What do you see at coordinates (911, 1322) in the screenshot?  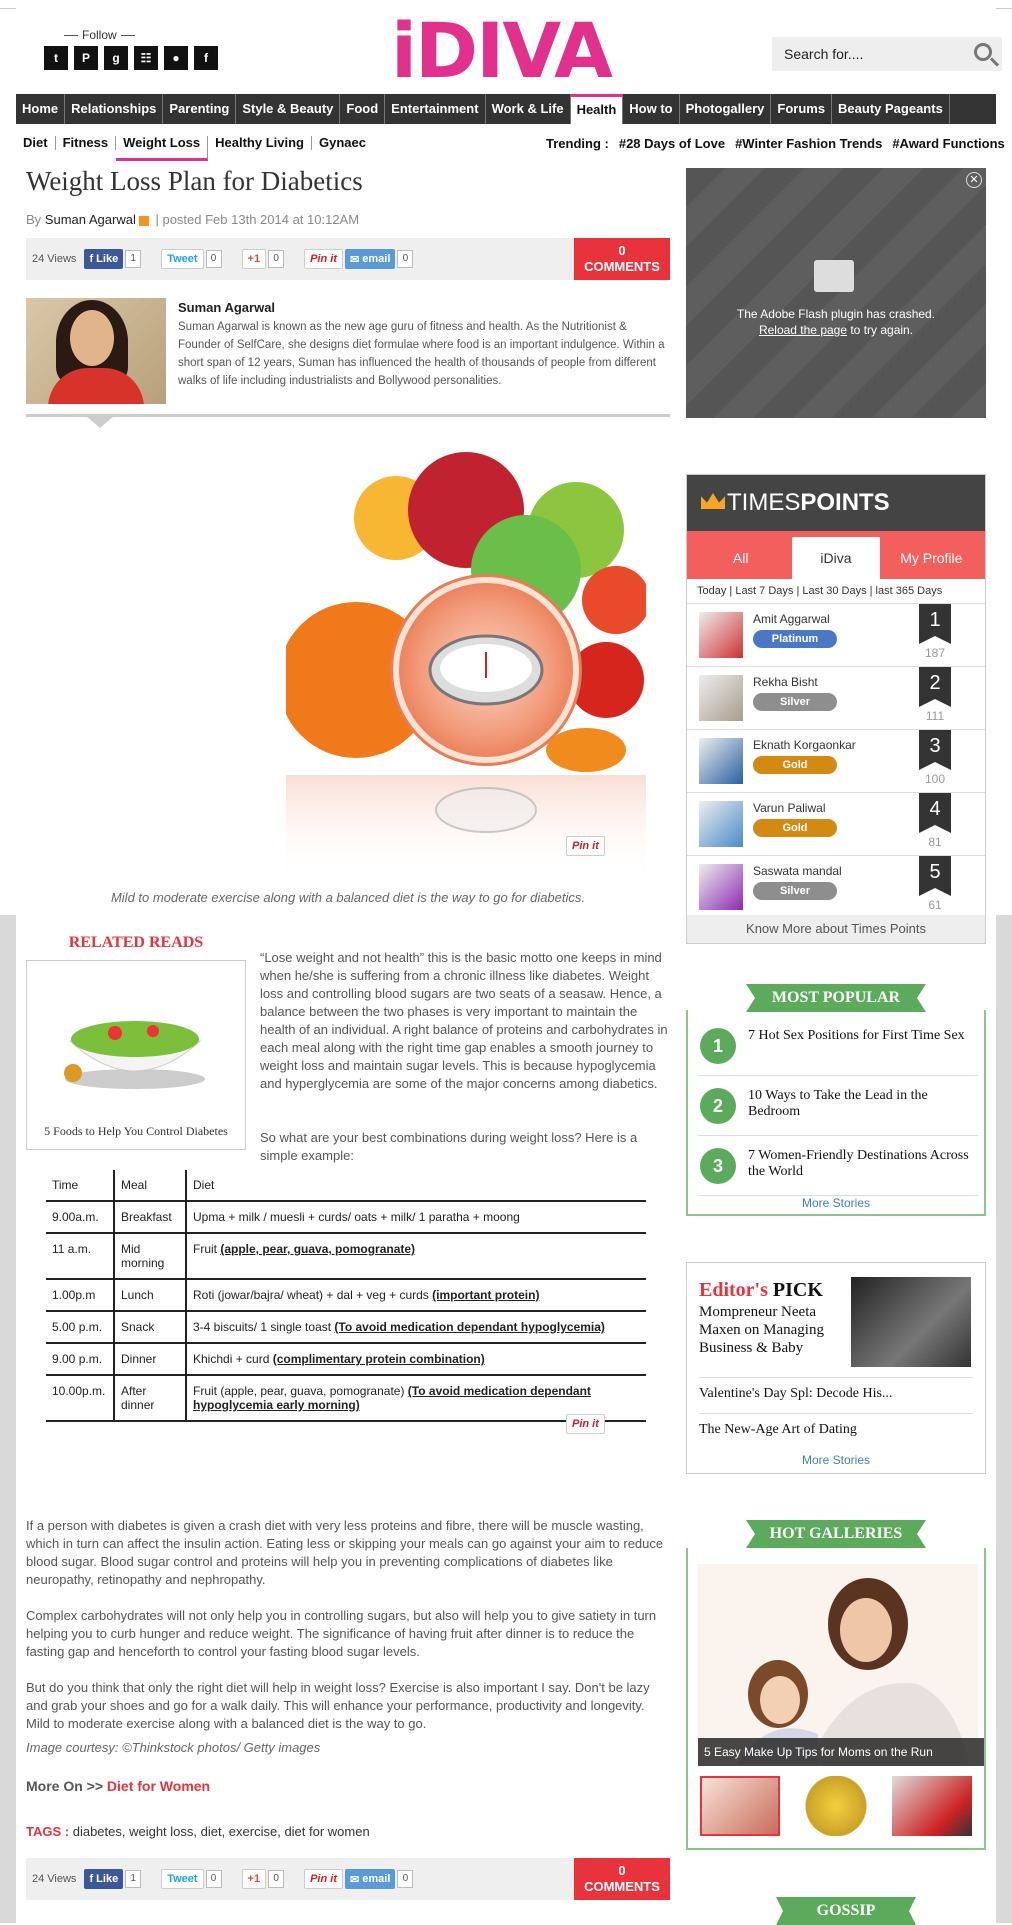 I see `editors-pick-image` at bounding box center [911, 1322].